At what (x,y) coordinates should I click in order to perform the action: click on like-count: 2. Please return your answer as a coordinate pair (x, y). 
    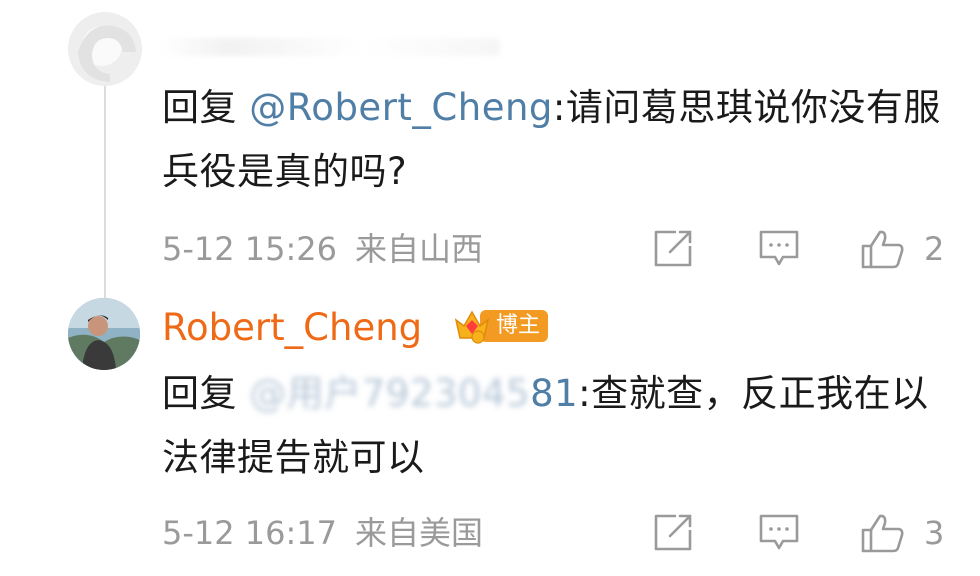
    Looking at the image, I should click on (934, 249).